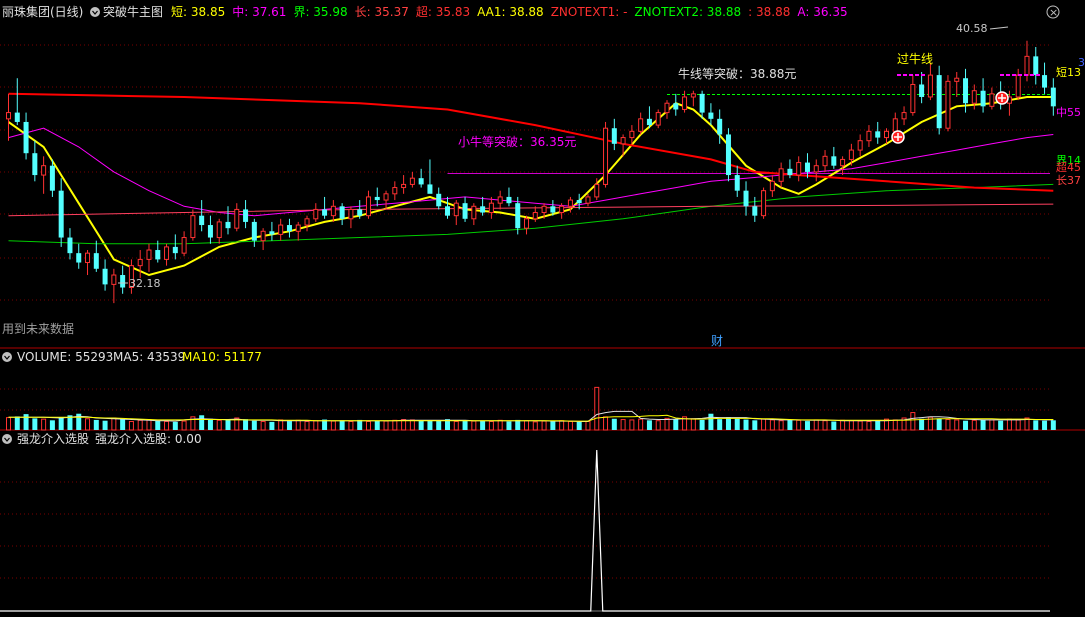 The image size is (1085, 617). Describe the element at coordinates (7, 439) in the screenshot. I see `chevron-down-icon` at that location.